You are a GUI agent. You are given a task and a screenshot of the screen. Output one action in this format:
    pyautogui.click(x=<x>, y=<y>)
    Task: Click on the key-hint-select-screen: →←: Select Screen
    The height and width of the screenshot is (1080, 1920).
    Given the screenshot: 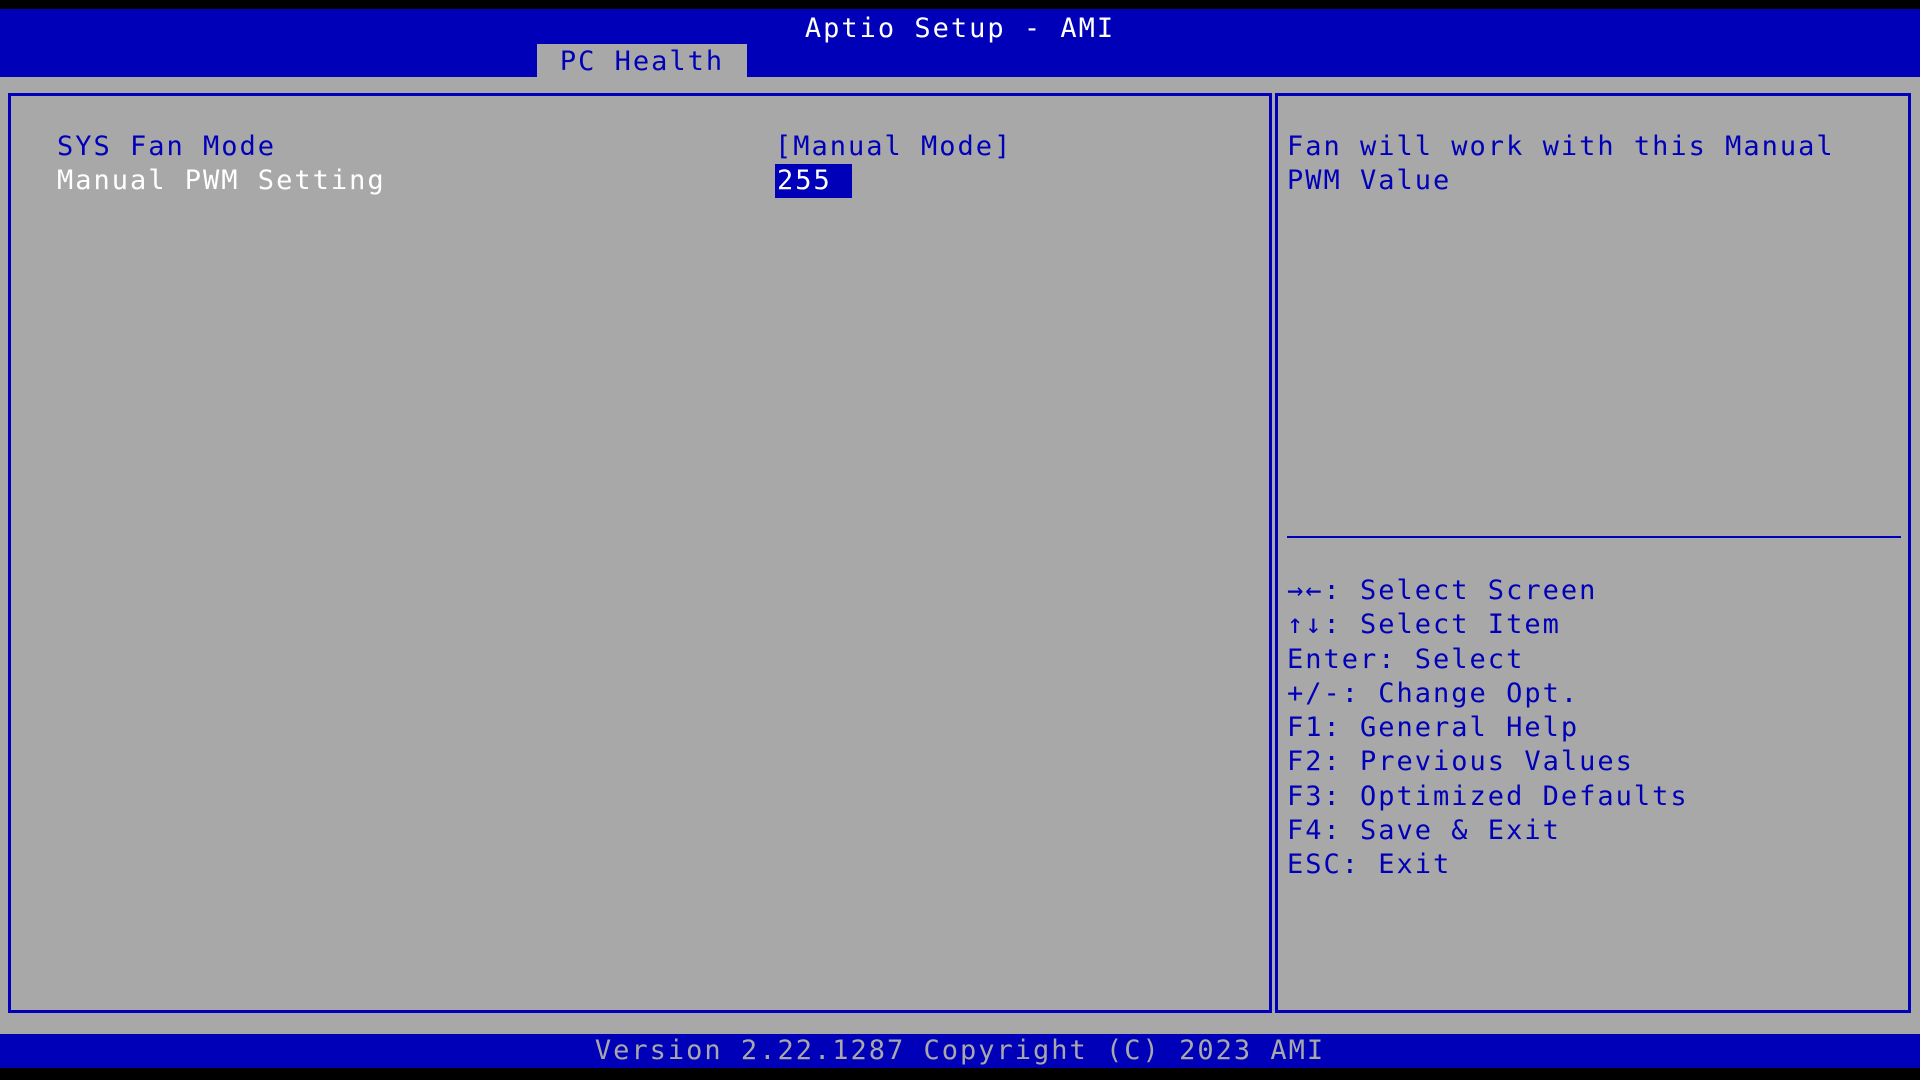 What is the action you would take?
    pyautogui.click(x=1442, y=590)
    